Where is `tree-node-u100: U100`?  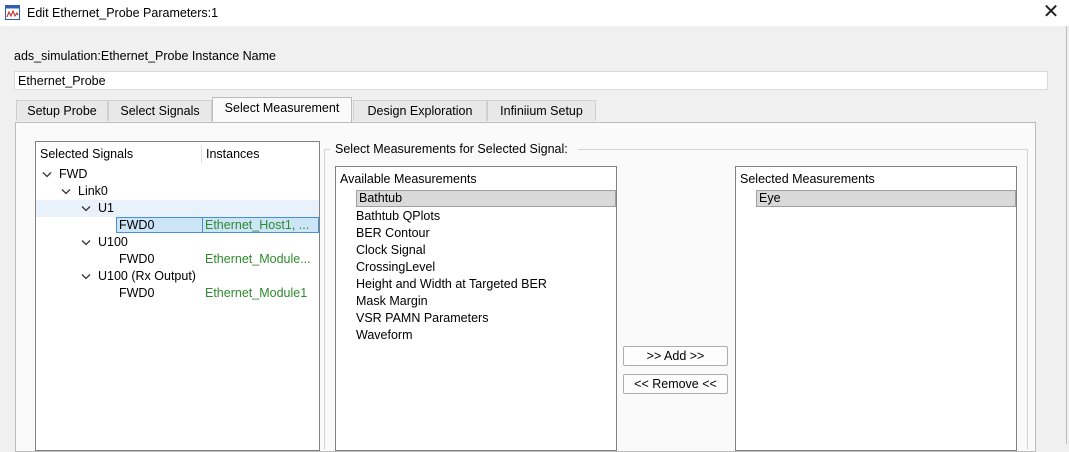 tree-node-u100: U100 is located at coordinates (177, 242).